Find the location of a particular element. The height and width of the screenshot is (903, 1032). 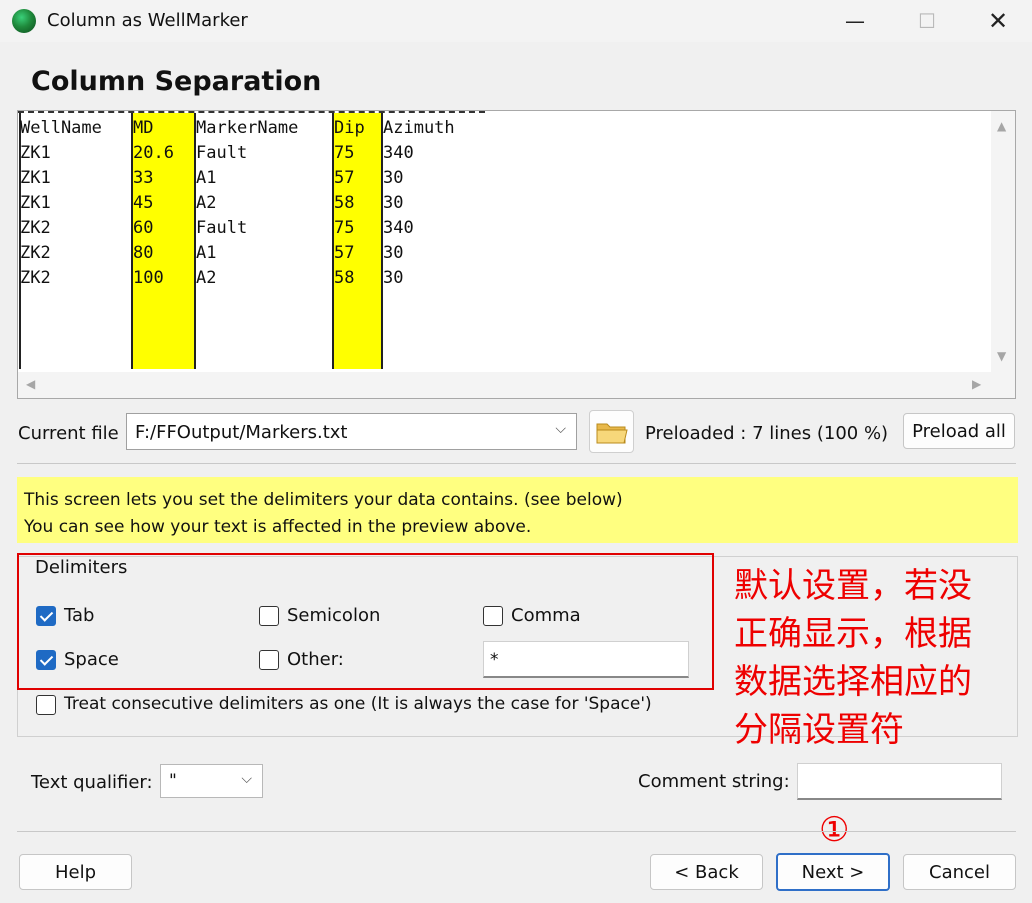

preview-cell: 20.6 is located at coordinates (153, 153).